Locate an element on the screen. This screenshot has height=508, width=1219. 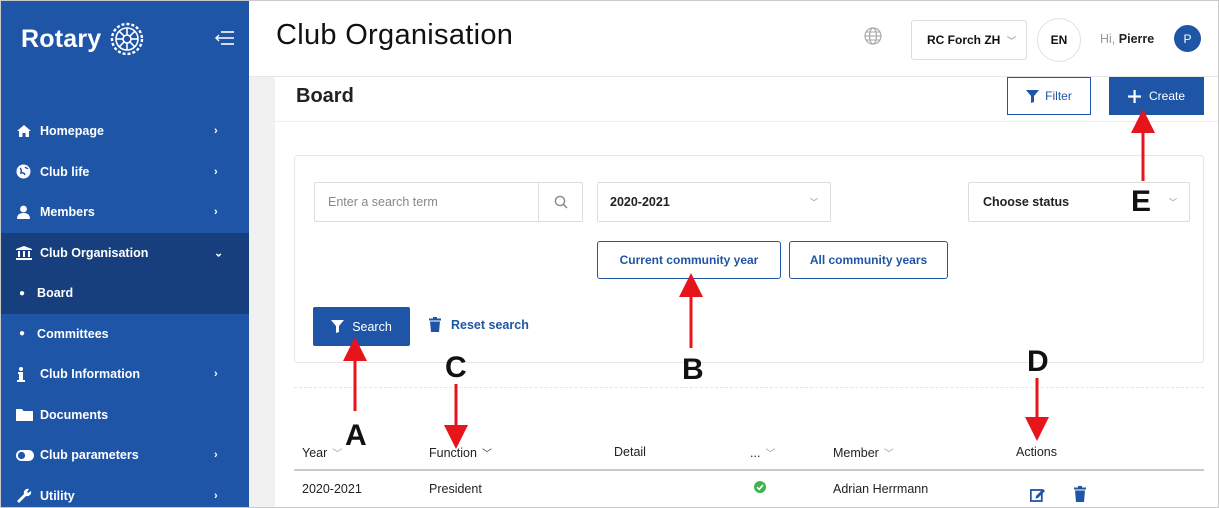
menu-toggle-icon is located at coordinates (225, 38).